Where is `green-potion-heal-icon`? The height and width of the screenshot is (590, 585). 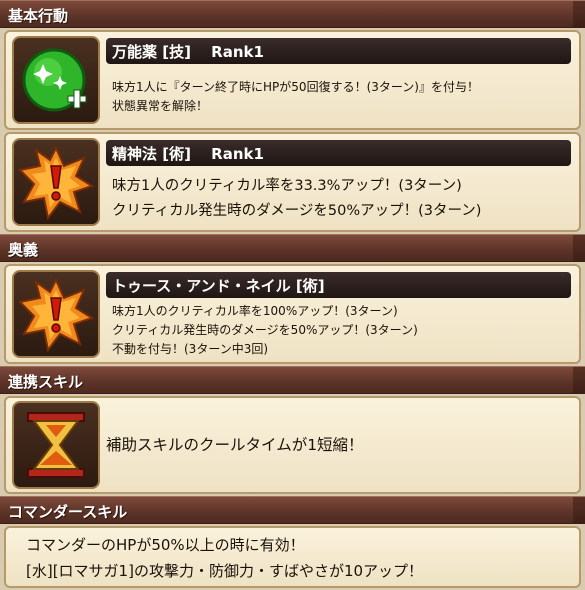
green-potion-heal-icon is located at coordinates (54, 80).